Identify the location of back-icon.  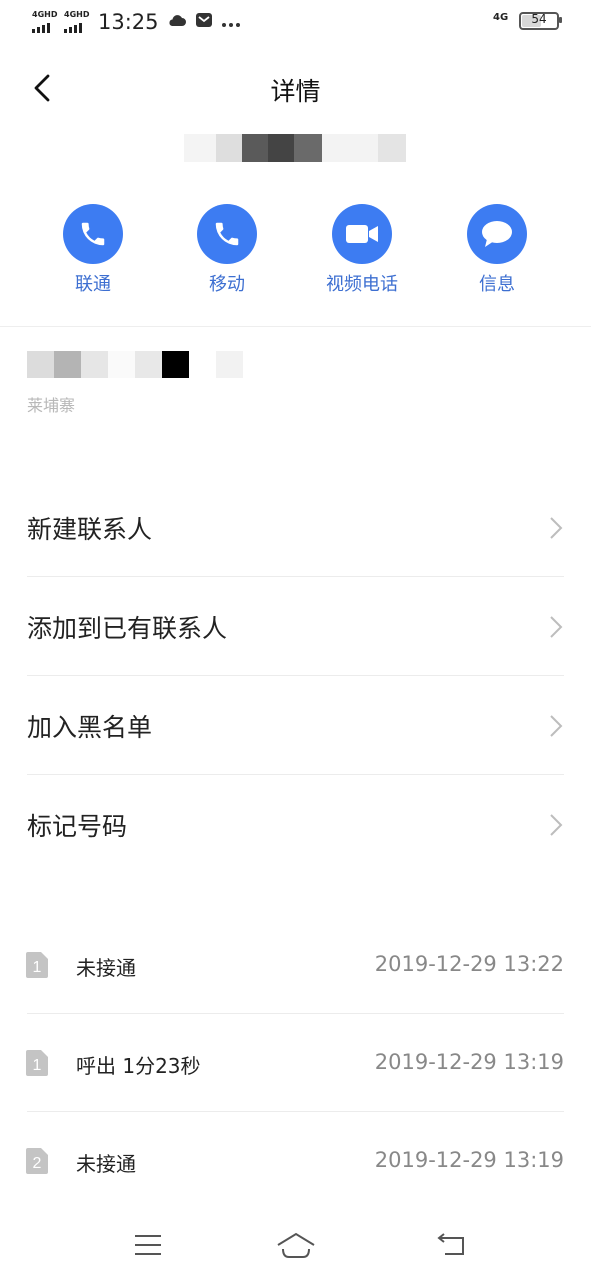
(450, 1244).